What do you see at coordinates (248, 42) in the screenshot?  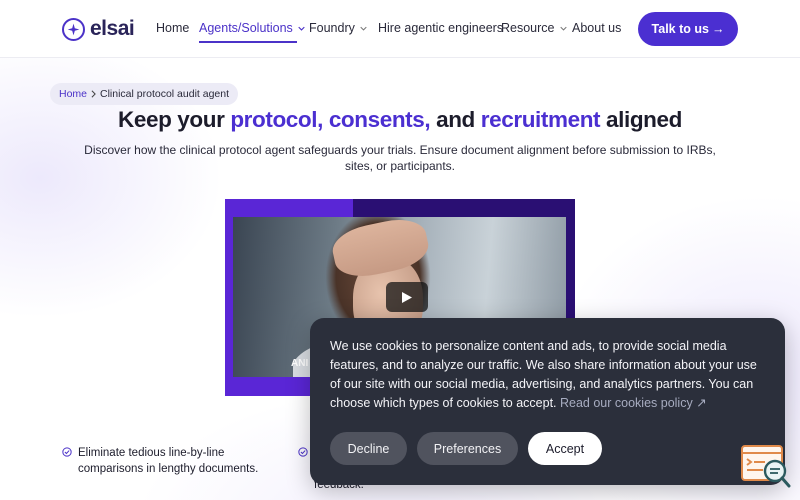 I see `active-nav-underline` at bounding box center [248, 42].